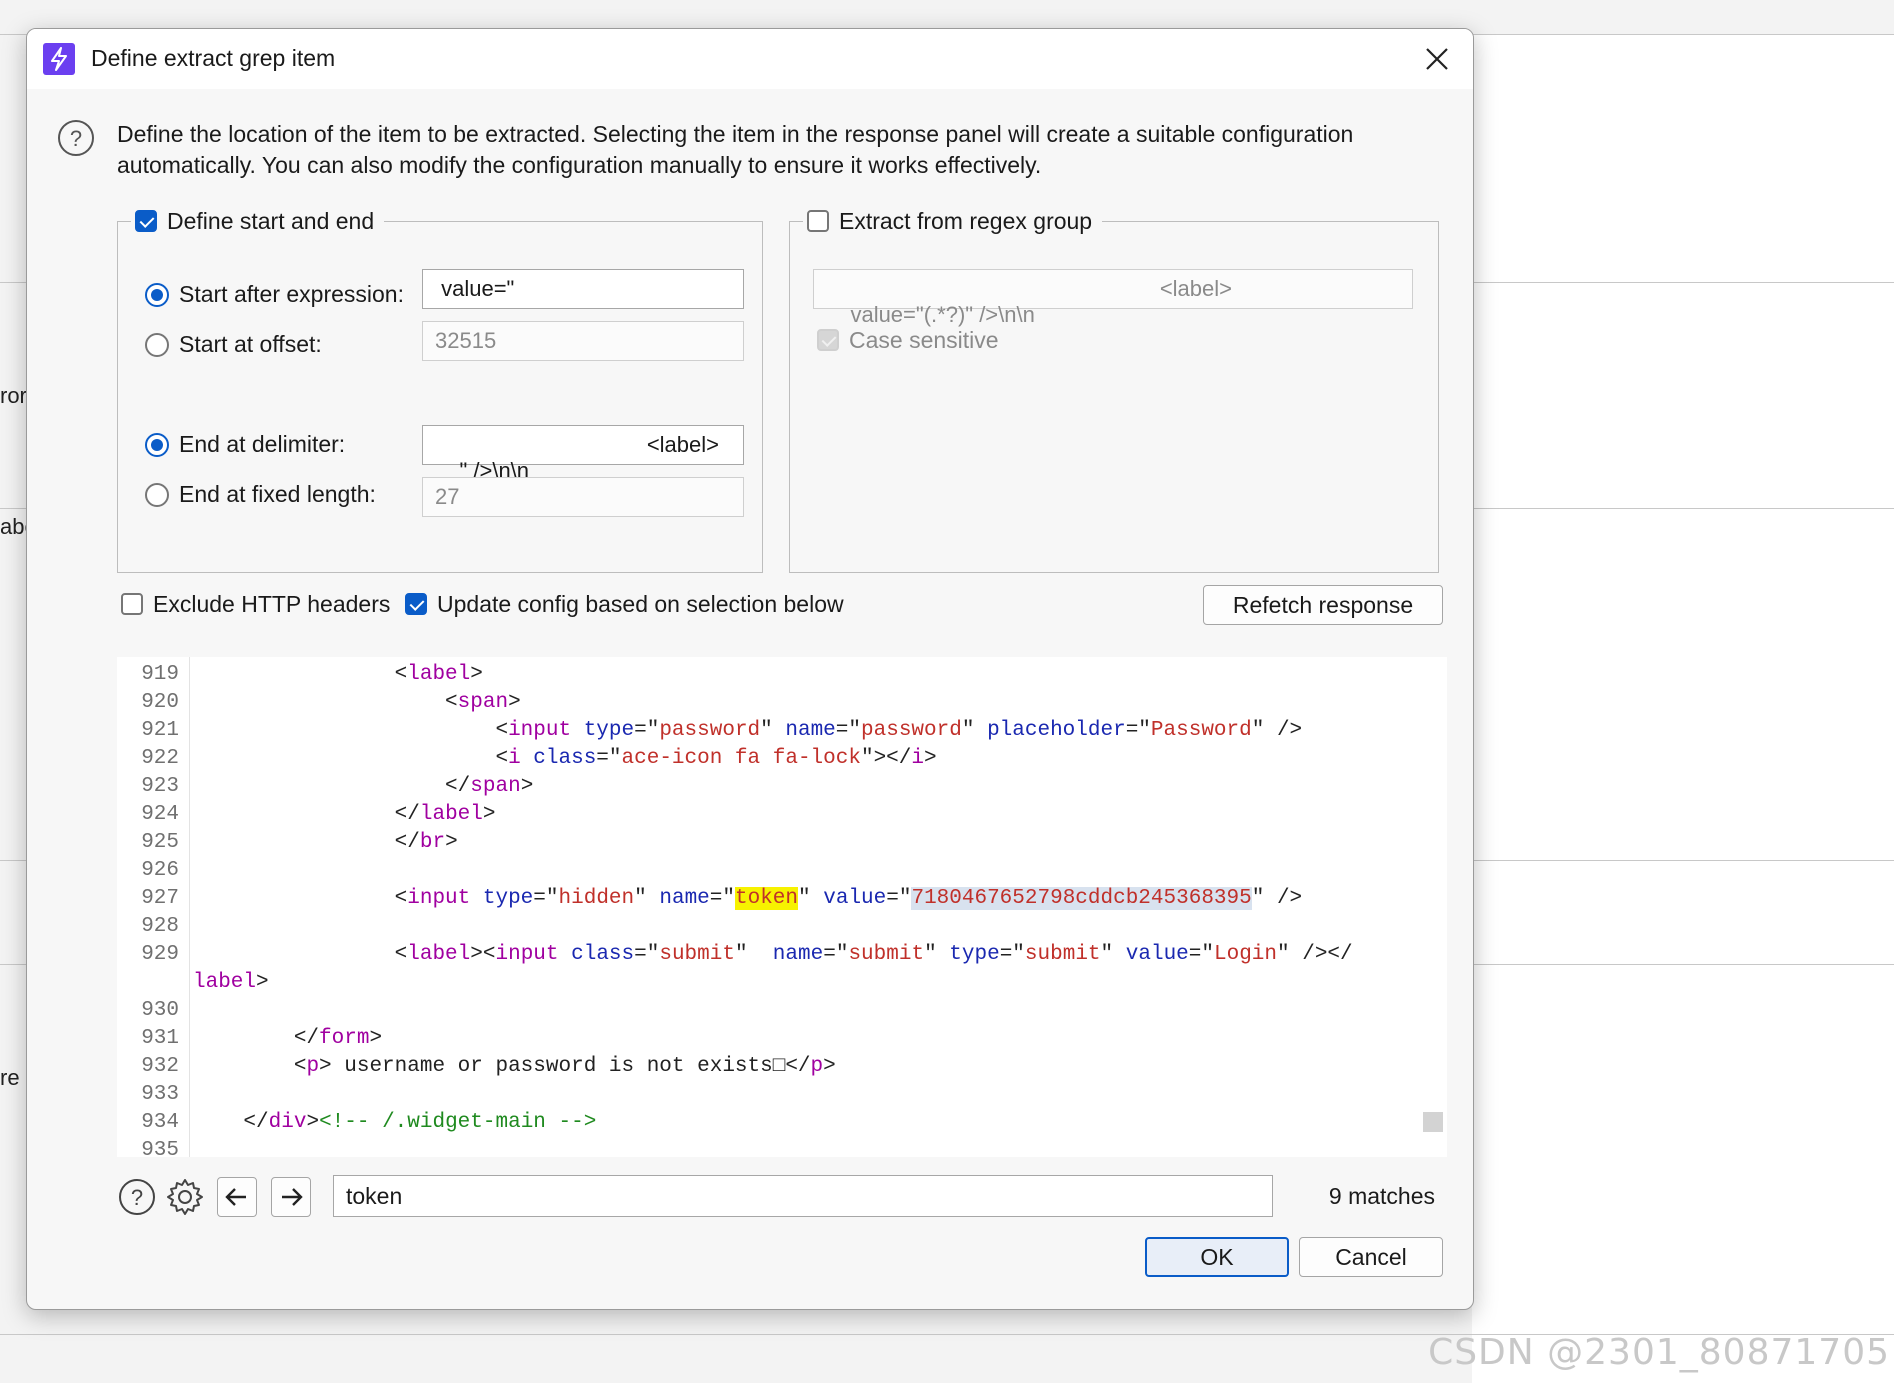 This screenshot has height=1383, width=1894. What do you see at coordinates (262, 1038) in the screenshot?
I see `code-line: 931 </form>` at bounding box center [262, 1038].